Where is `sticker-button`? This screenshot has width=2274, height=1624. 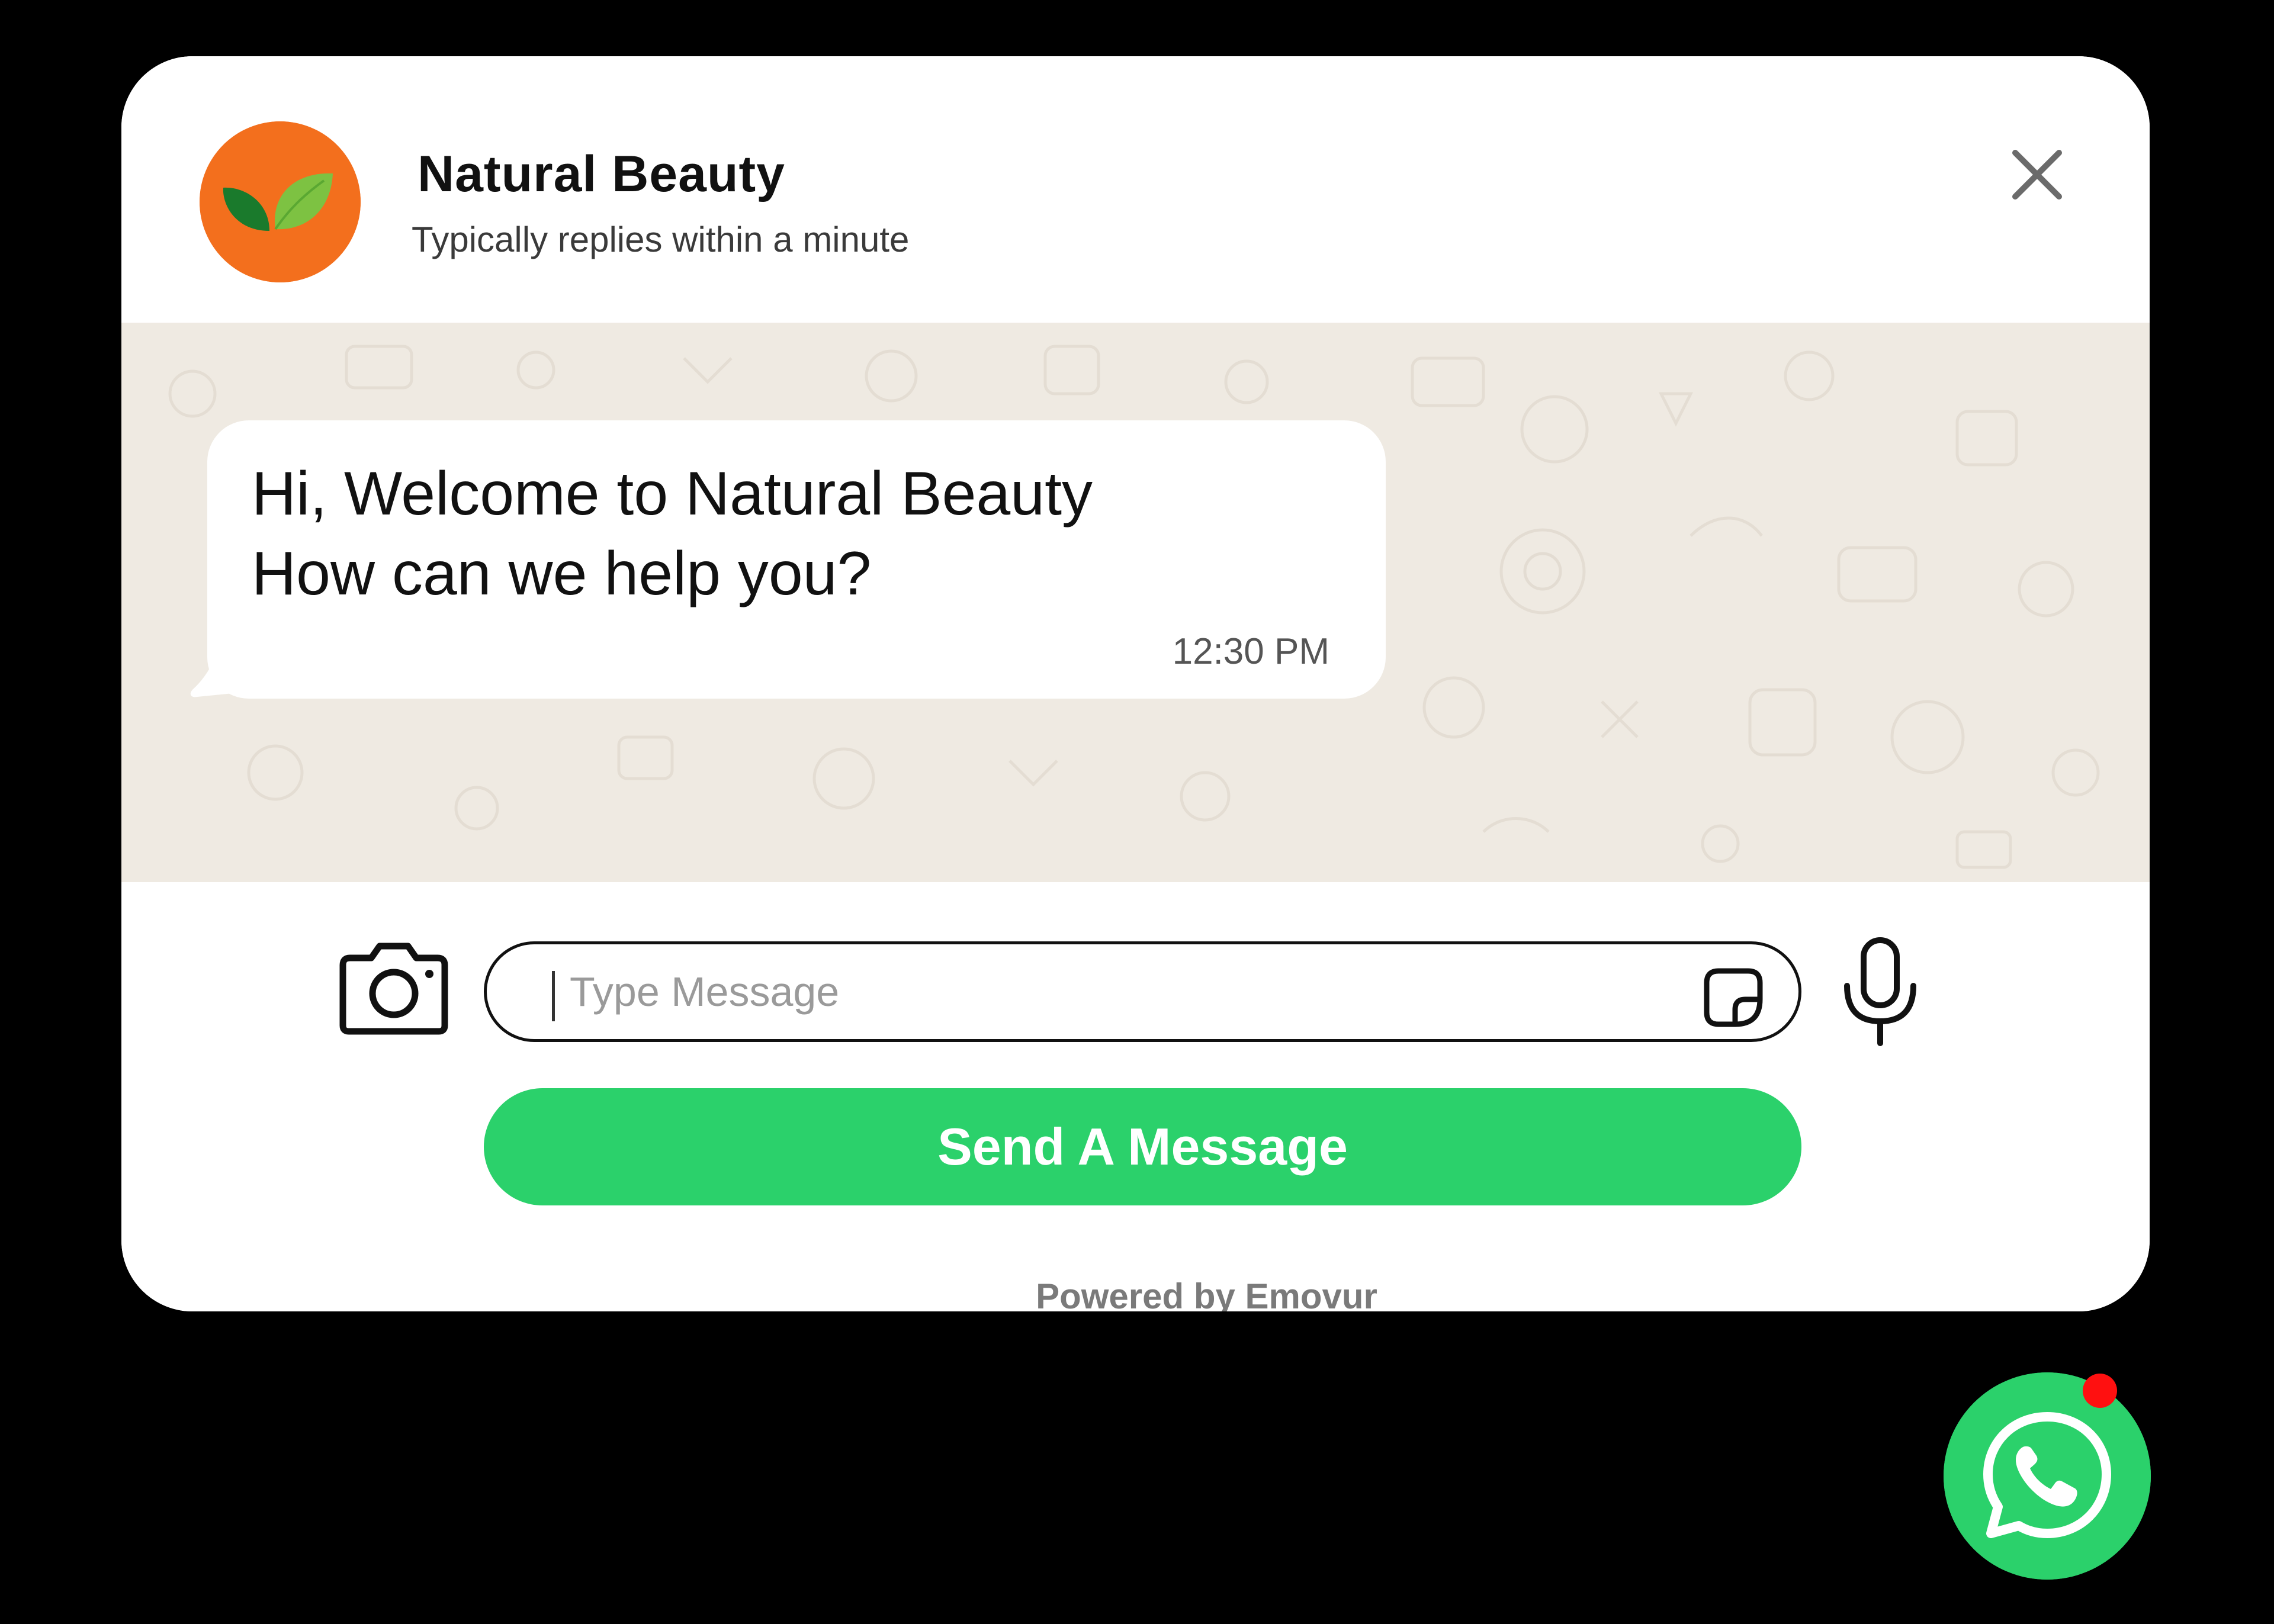
sticker-button is located at coordinates (1733, 997).